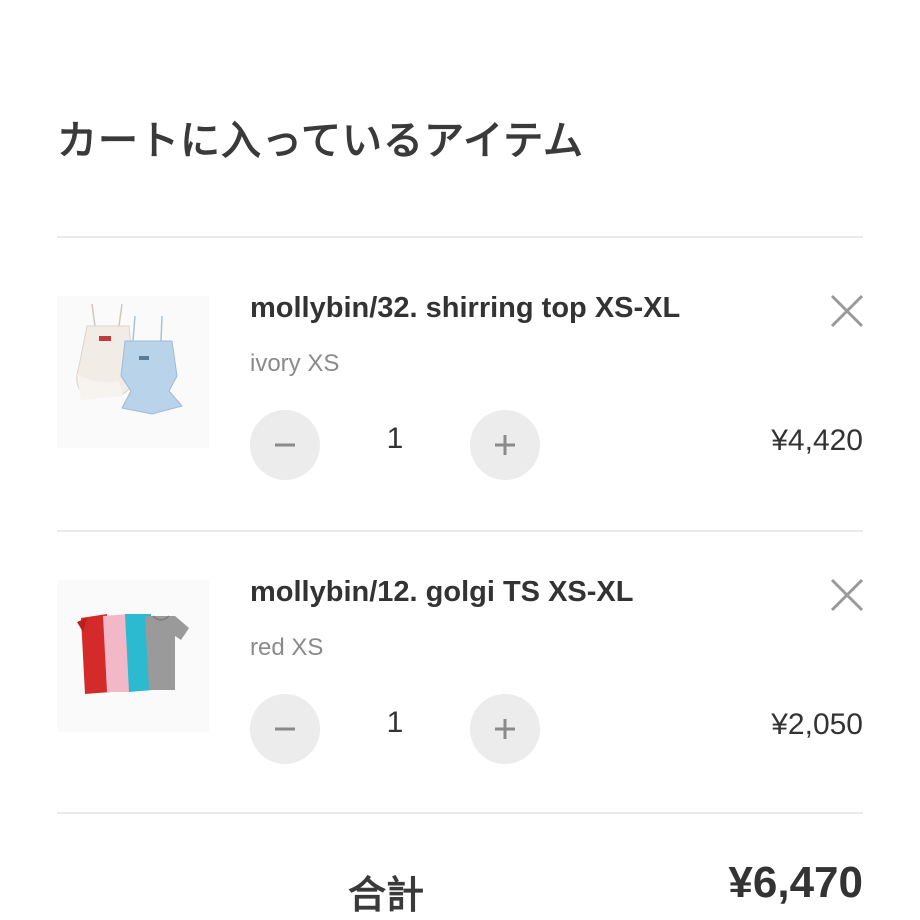 Image resolution: width=920 pixels, height=920 pixels. I want to click on cart-title: カートに入っているアイテム, so click(320, 141).